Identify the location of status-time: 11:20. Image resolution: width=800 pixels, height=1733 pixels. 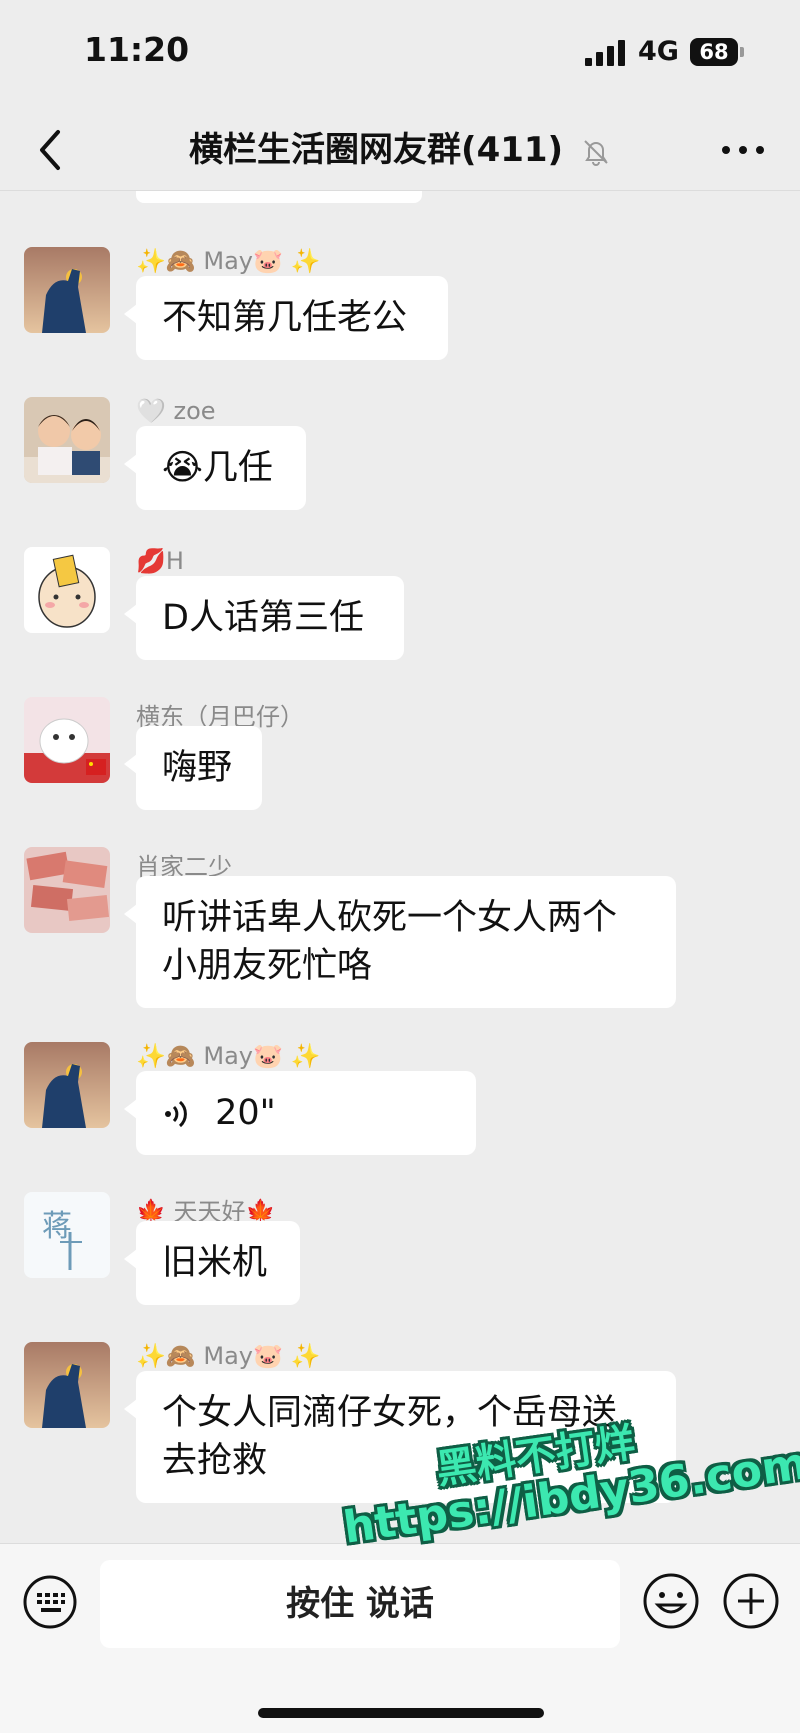
(137, 49).